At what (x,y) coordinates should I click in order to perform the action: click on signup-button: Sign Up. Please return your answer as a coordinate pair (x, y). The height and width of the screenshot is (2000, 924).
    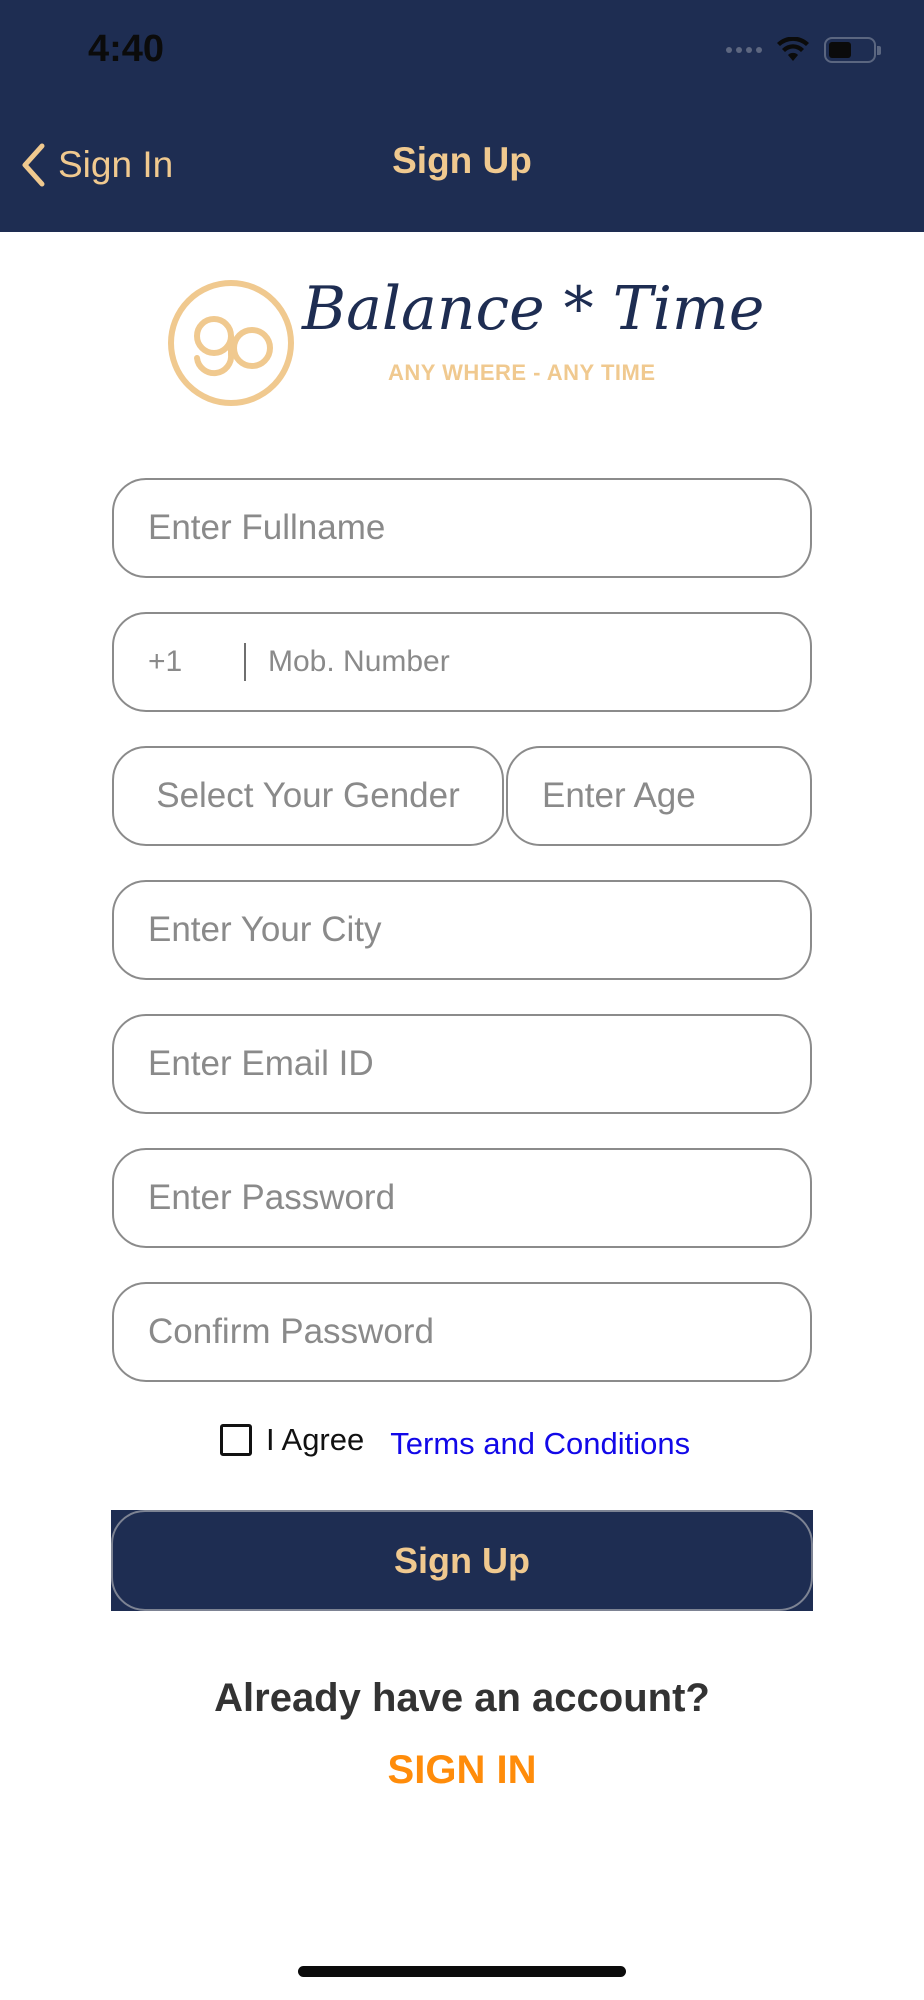
    Looking at the image, I should click on (462, 1560).